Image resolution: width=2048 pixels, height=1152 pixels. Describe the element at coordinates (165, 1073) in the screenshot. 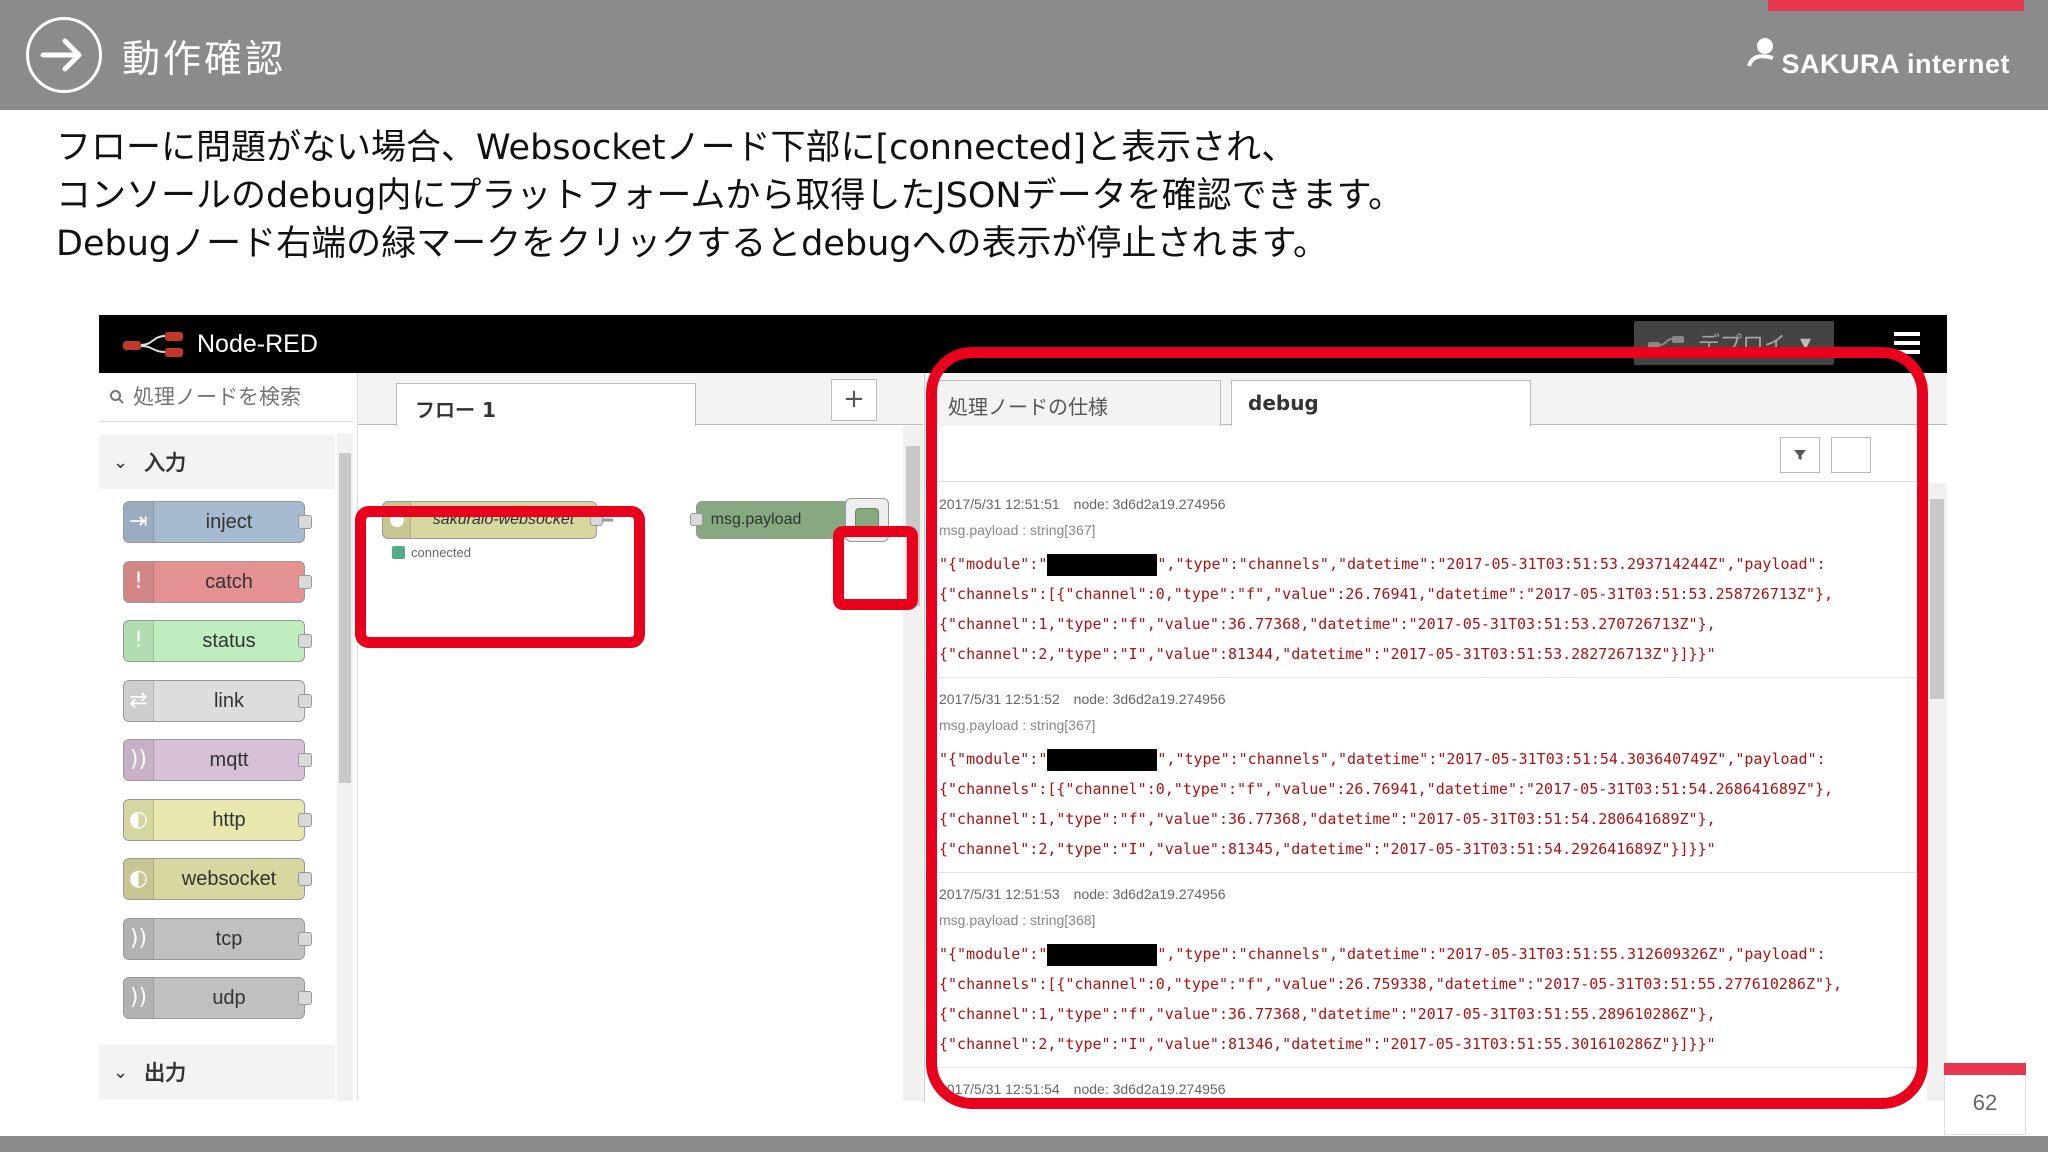

I see `category-label: 出力` at that location.